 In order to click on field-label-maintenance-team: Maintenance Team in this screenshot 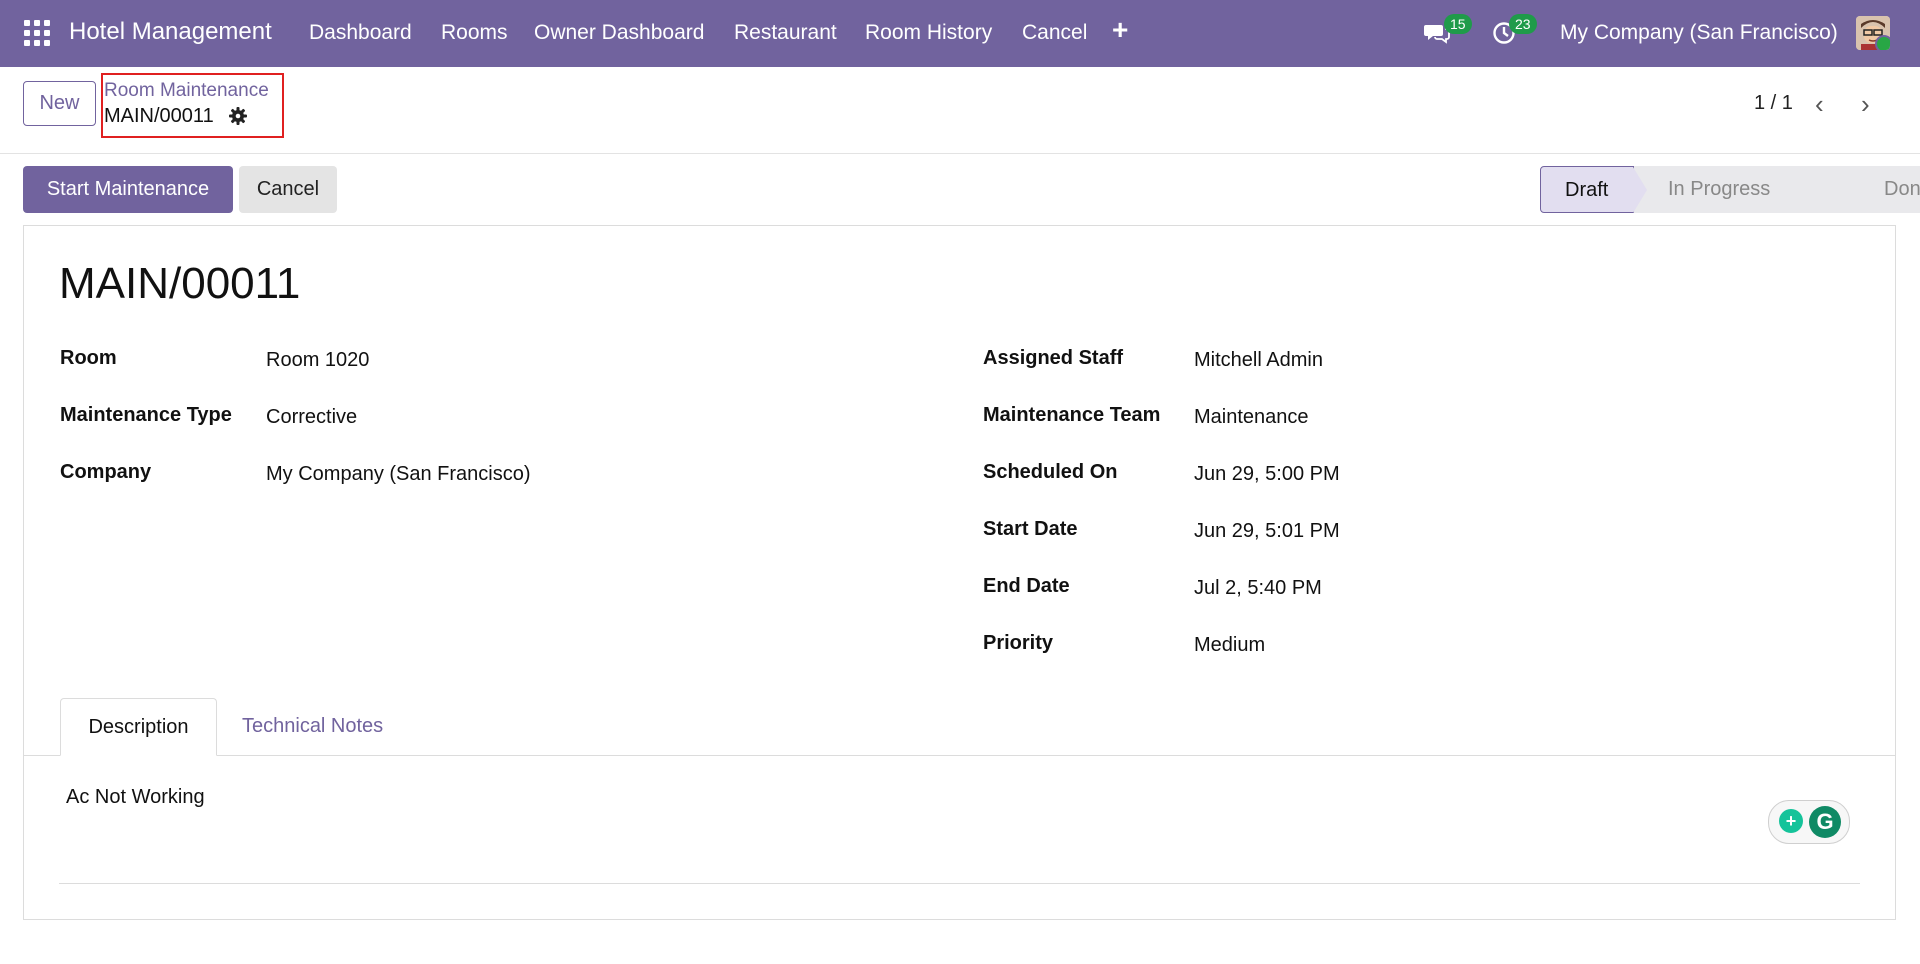, I will do `click(1072, 415)`.